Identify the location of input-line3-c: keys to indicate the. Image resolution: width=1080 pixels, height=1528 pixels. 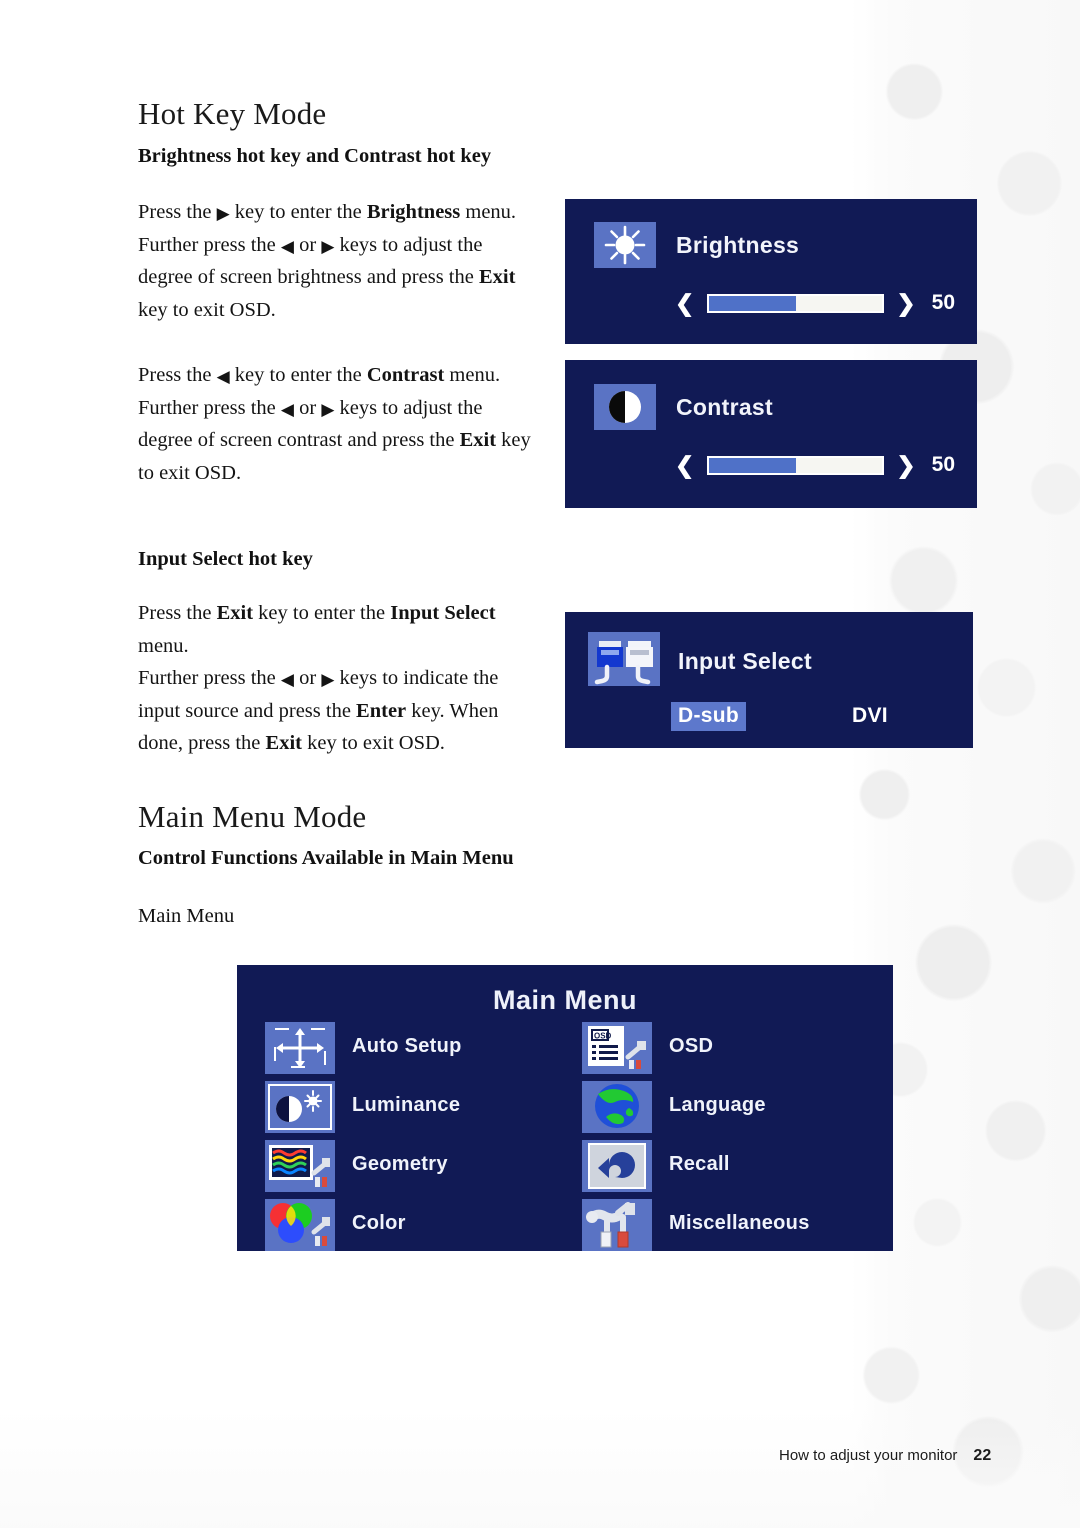
(416, 678).